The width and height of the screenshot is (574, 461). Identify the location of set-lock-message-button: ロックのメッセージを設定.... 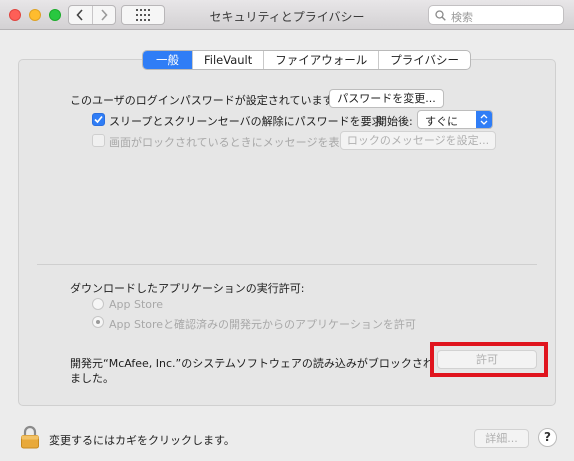
(418, 140).